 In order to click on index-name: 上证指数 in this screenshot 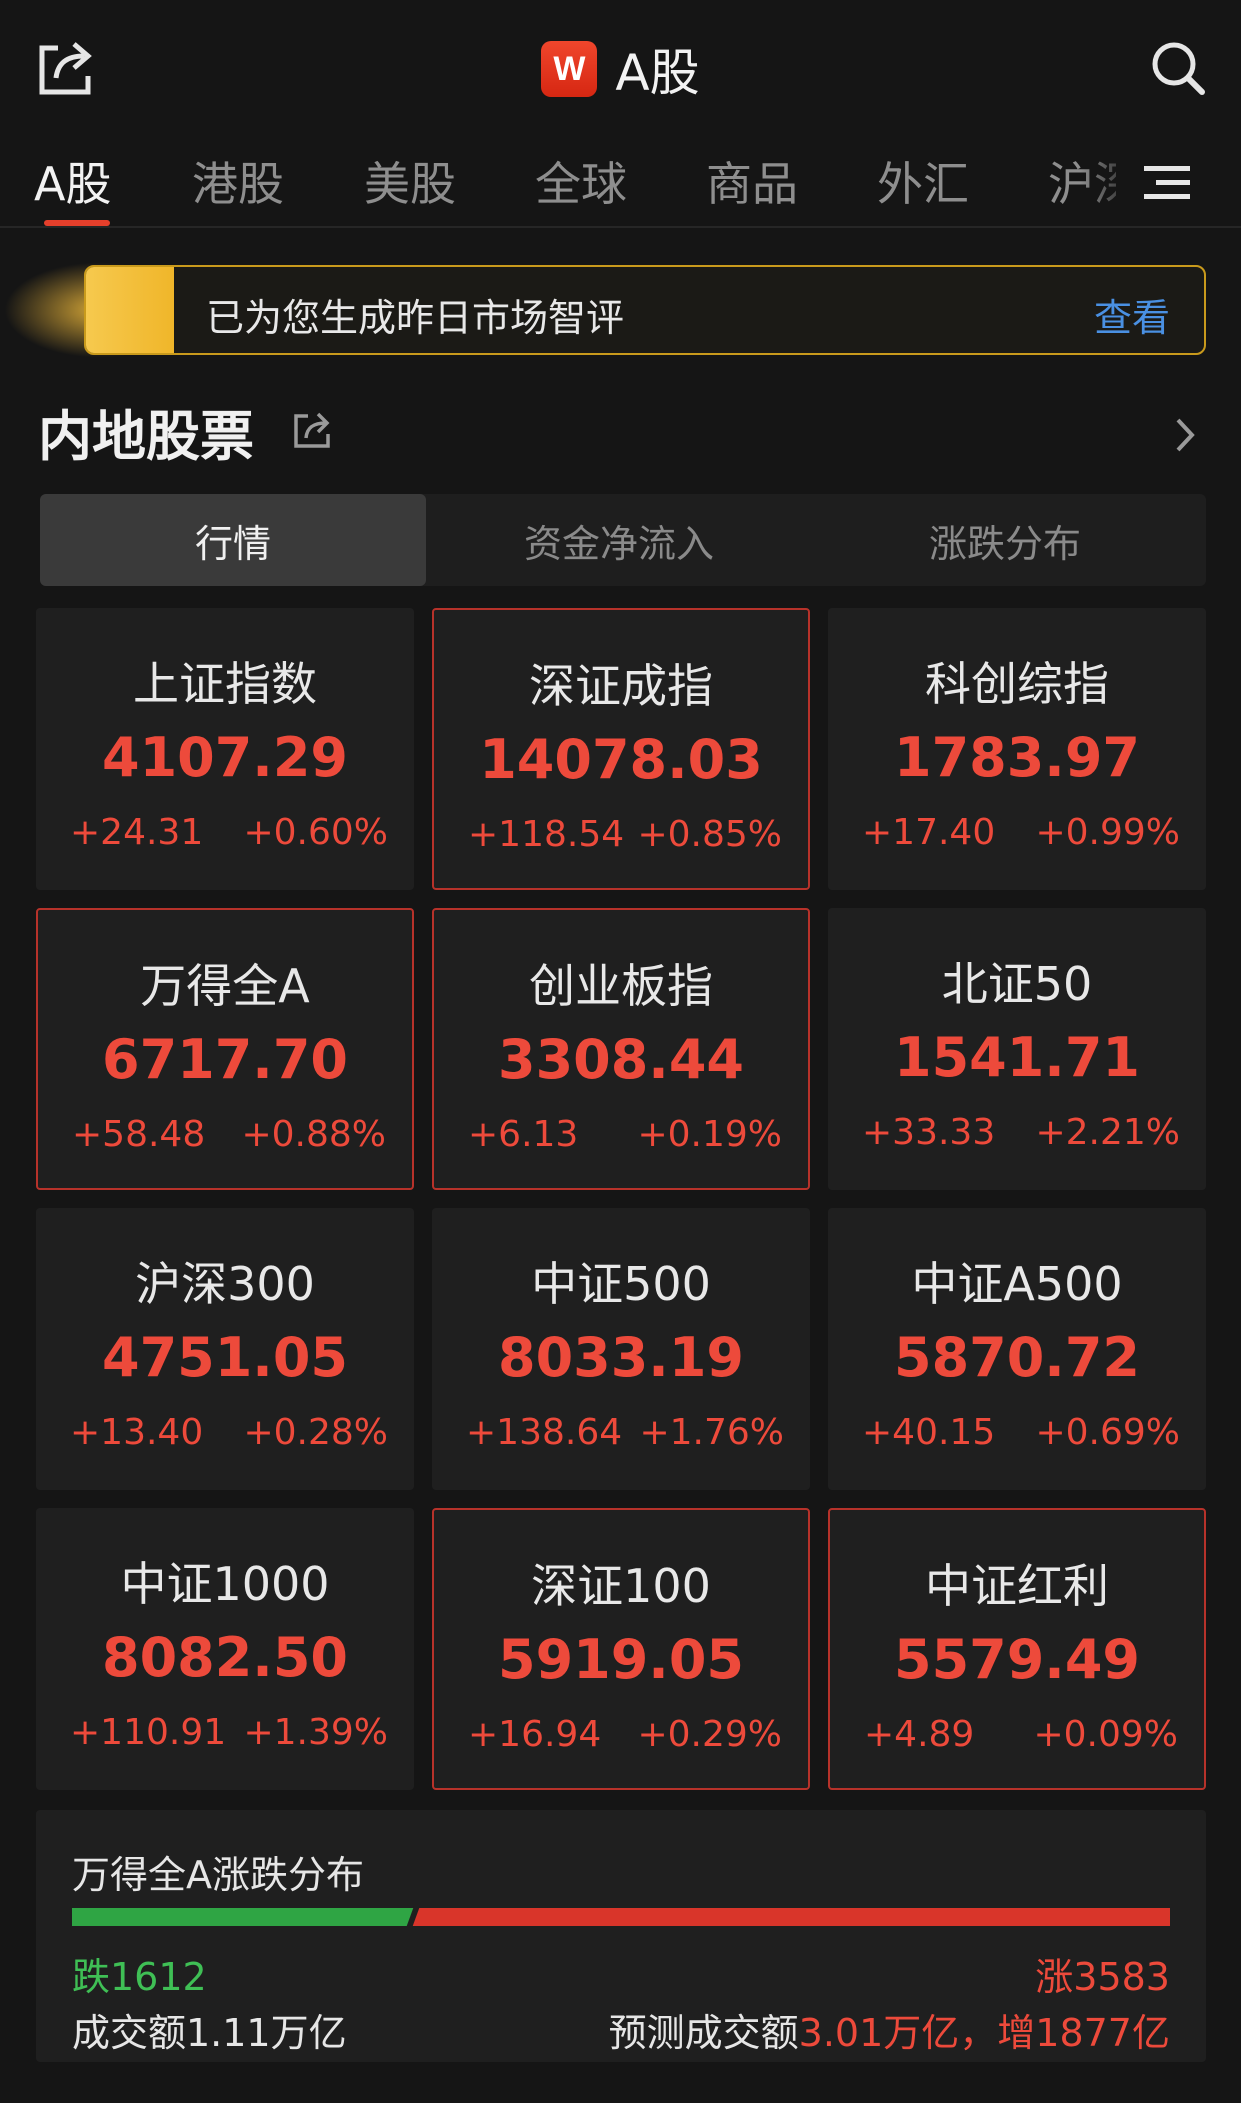, I will do `click(225, 684)`.